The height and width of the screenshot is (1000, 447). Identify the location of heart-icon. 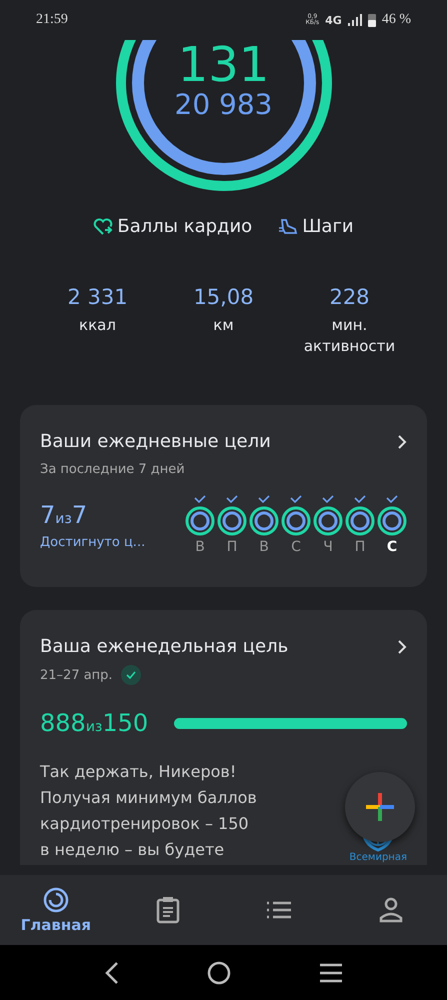
(103, 227).